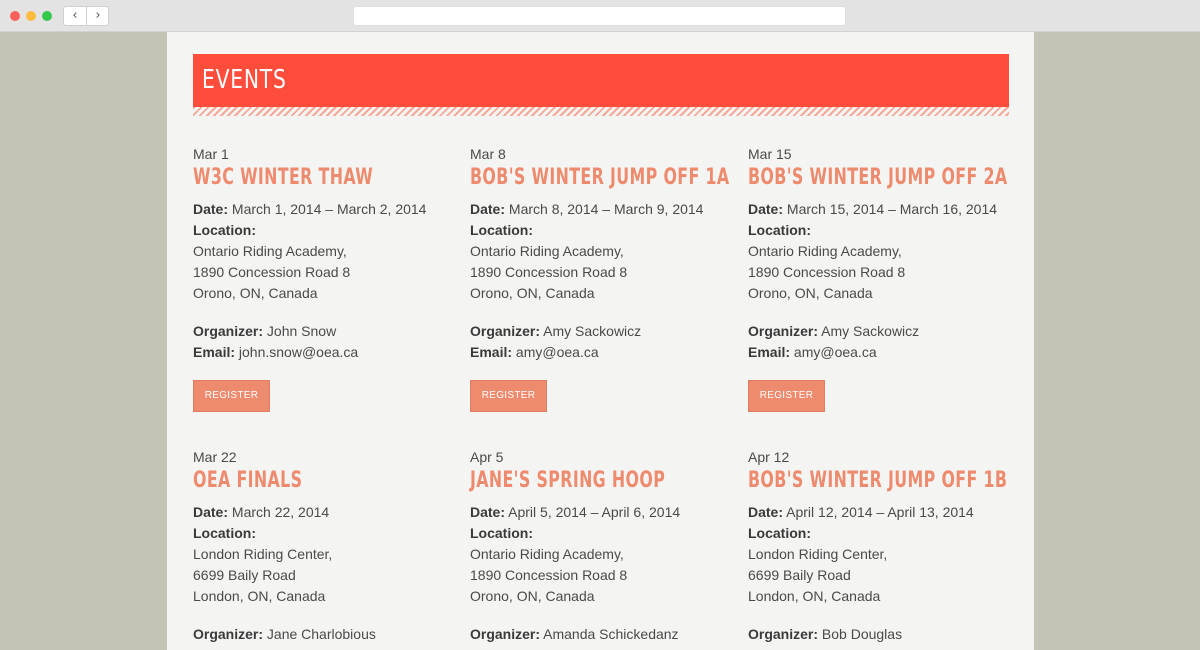 Image resolution: width=1200 pixels, height=650 pixels. Describe the element at coordinates (877, 481) in the screenshot. I see `event-title: Bob's Winter Jump Off 1B` at that location.